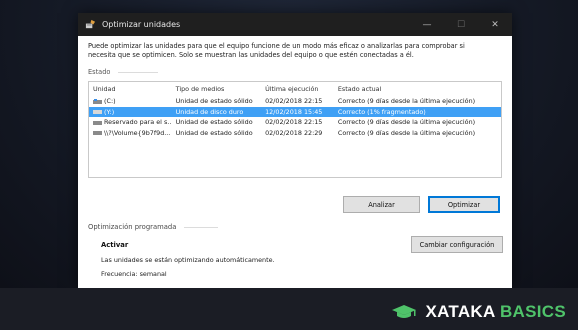 The height and width of the screenshot is (330, 578). I want to click on scheduled-section-label: Optimización programada, so click(132, 227).